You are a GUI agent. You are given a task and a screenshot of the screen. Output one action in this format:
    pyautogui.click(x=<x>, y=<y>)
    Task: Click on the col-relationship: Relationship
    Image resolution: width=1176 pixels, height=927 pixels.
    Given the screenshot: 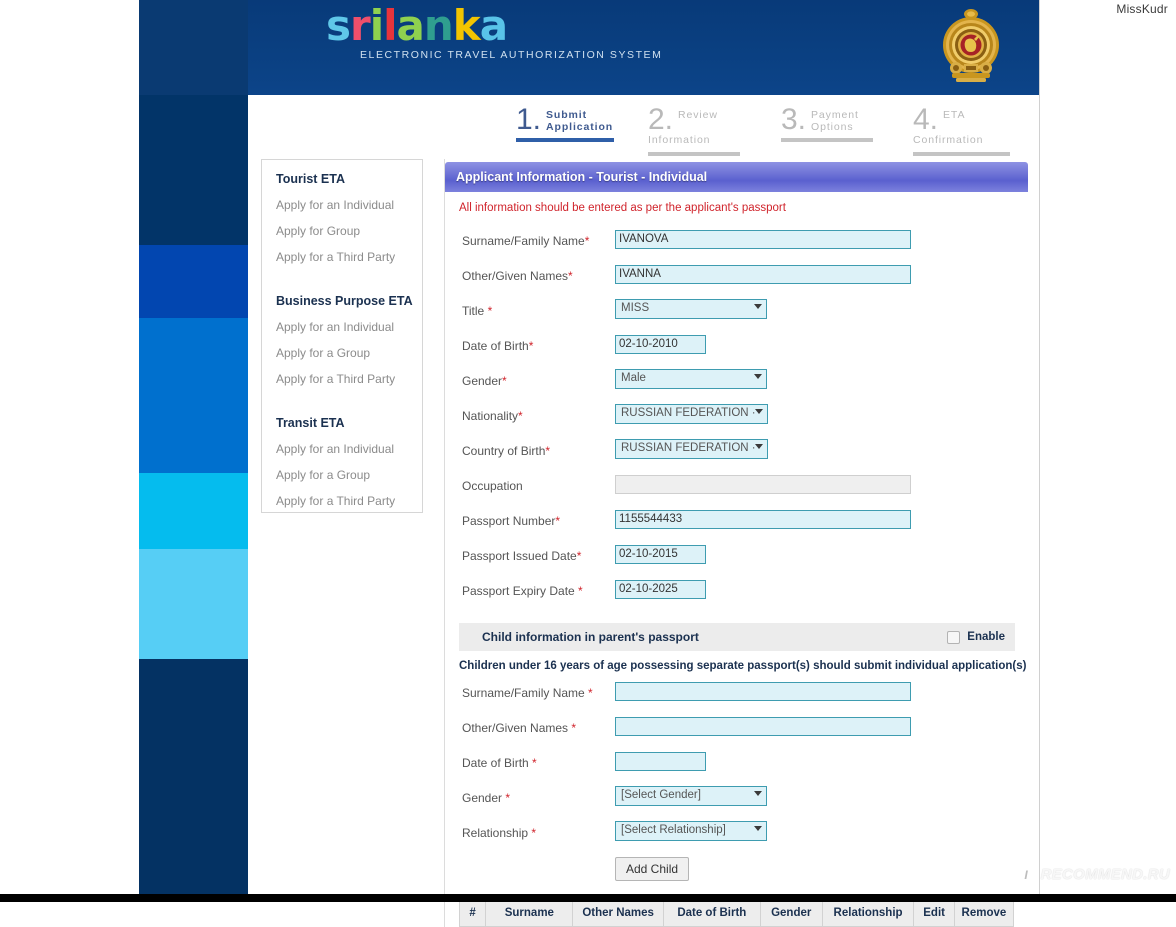 What is the action you would take?
    pyautogui.click(x=868, y=913)
    